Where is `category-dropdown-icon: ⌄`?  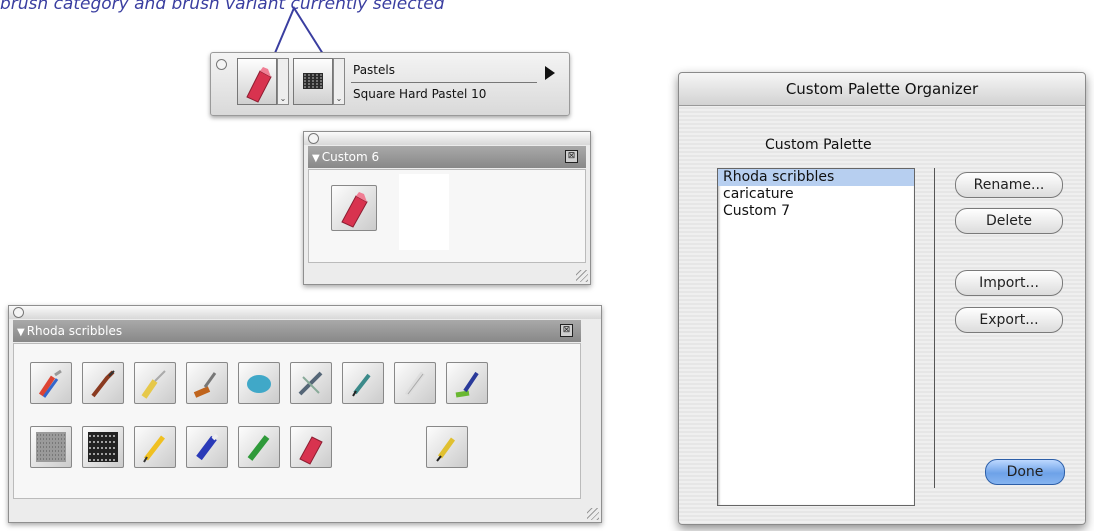 category-dropdown-icon: ⌄ is located at coordinates (283, 81).